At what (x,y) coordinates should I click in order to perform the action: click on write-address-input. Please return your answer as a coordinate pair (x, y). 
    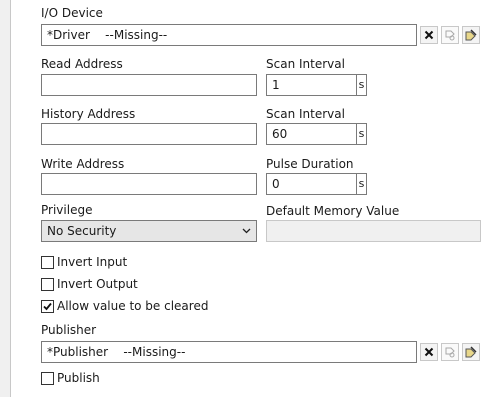
    Looking at the image, I should click on (149, 184).